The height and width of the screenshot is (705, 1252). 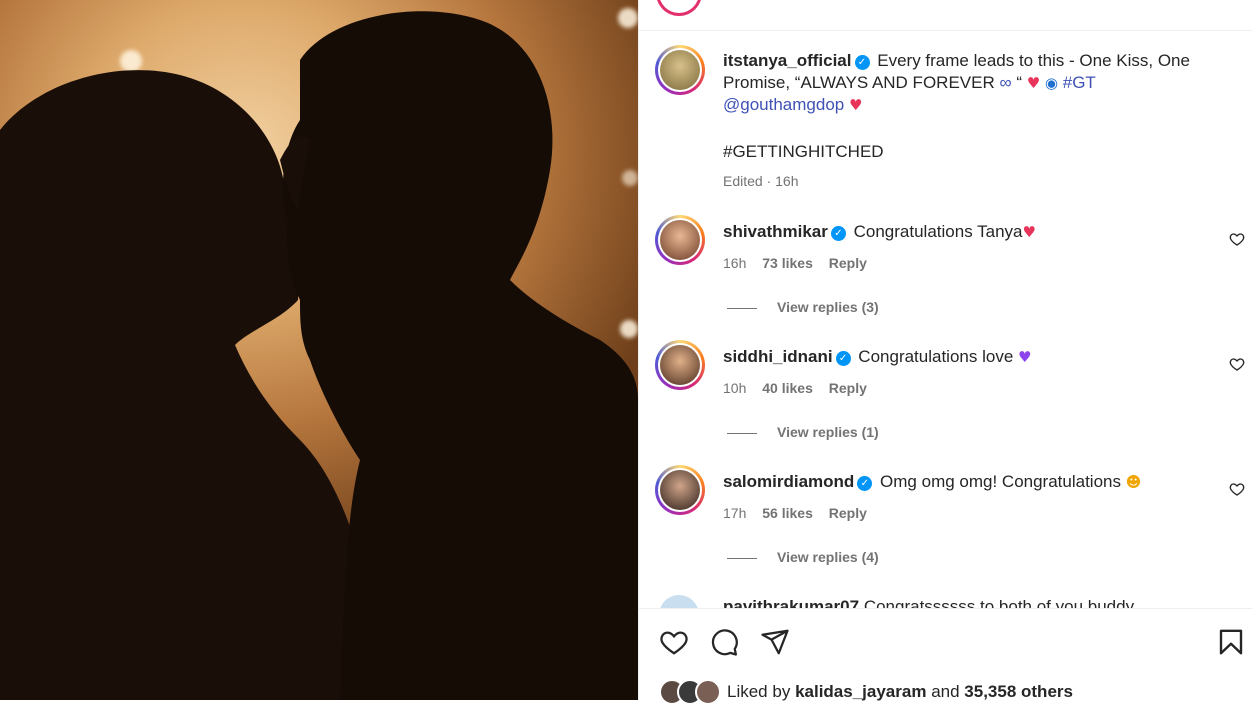 What do you see at coordinates (788, 481) in the screenshot?
I see `comment-username: salomirdiamond` at bounding box center [788, 481].